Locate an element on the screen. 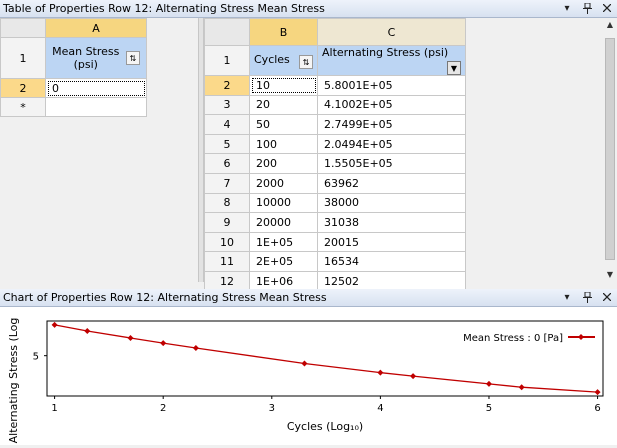 The height and width of the screenshot is (448, 617). table-row: 3 20 4.1002E+05 is located at coordinates (335, 105).